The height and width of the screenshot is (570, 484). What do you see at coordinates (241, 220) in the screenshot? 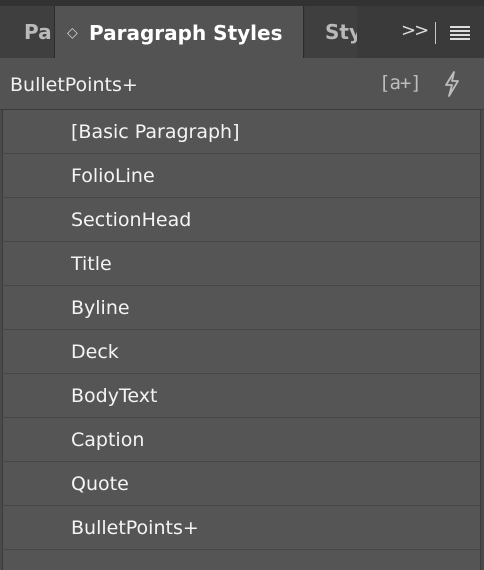
I see `list-item: SectionHead` at bounding box center [241, 220].